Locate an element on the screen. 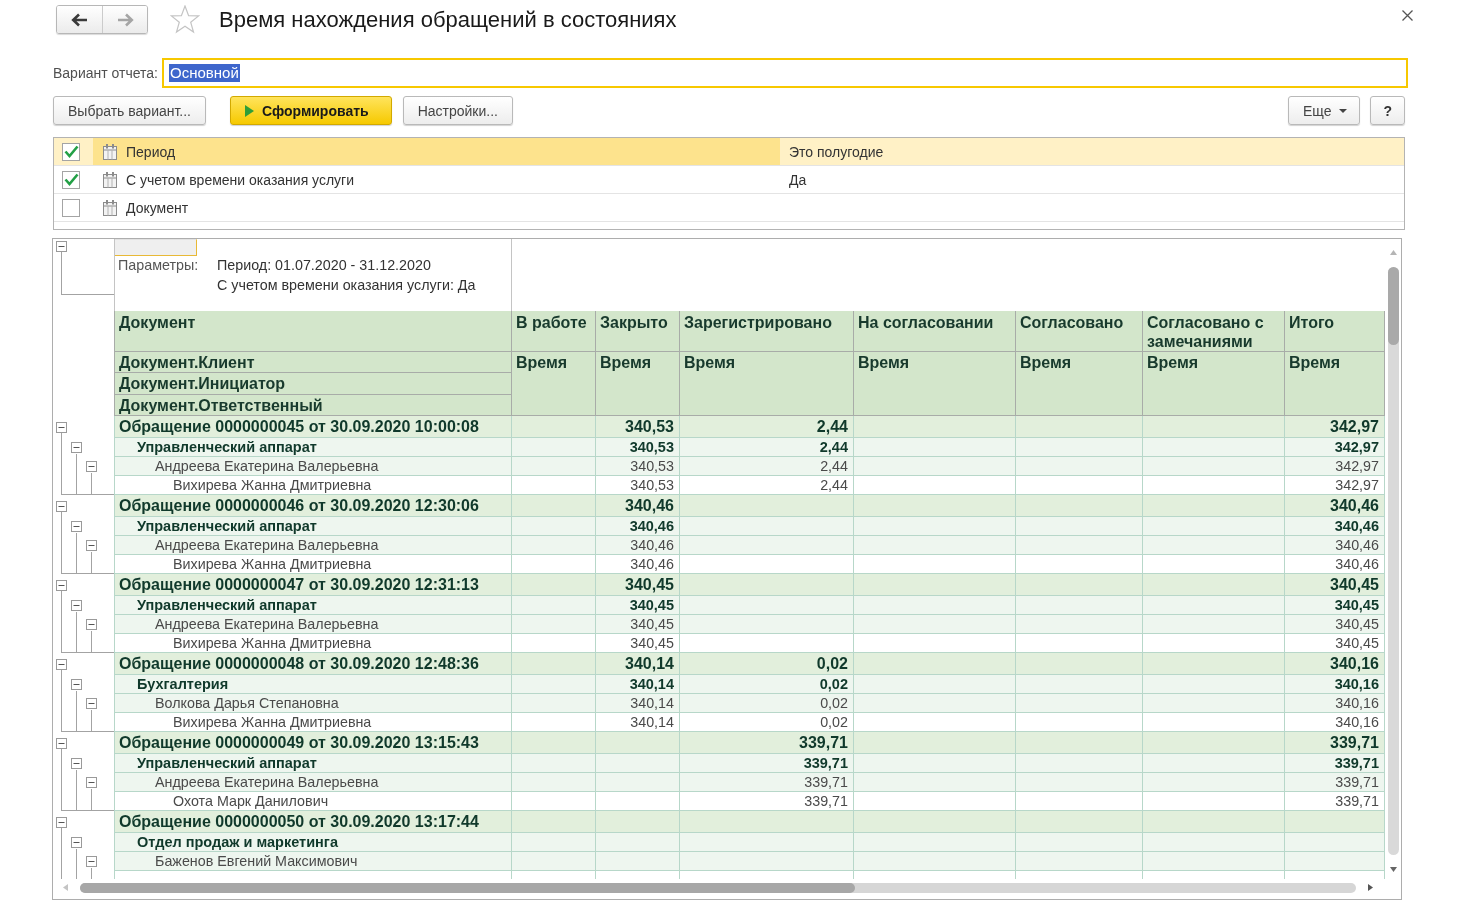 The image size is (1466, 910). primary-button: Сформировать is located at coordinates (311, 110).